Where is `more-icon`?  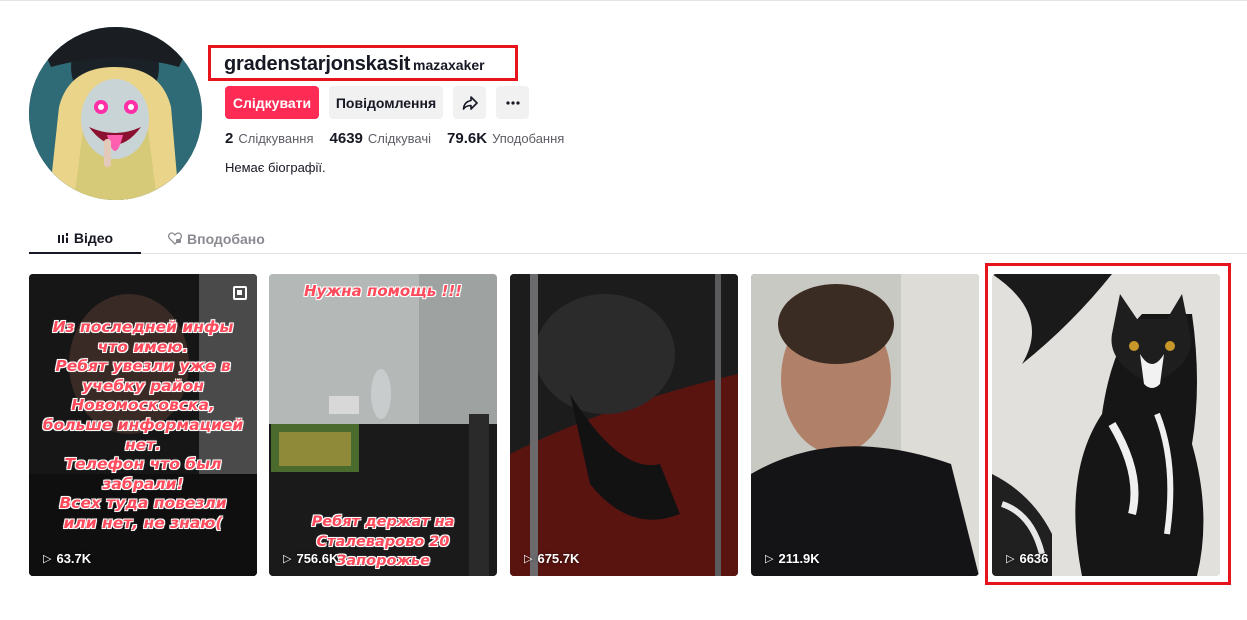 more-icon is located at coordinates (512, 102).